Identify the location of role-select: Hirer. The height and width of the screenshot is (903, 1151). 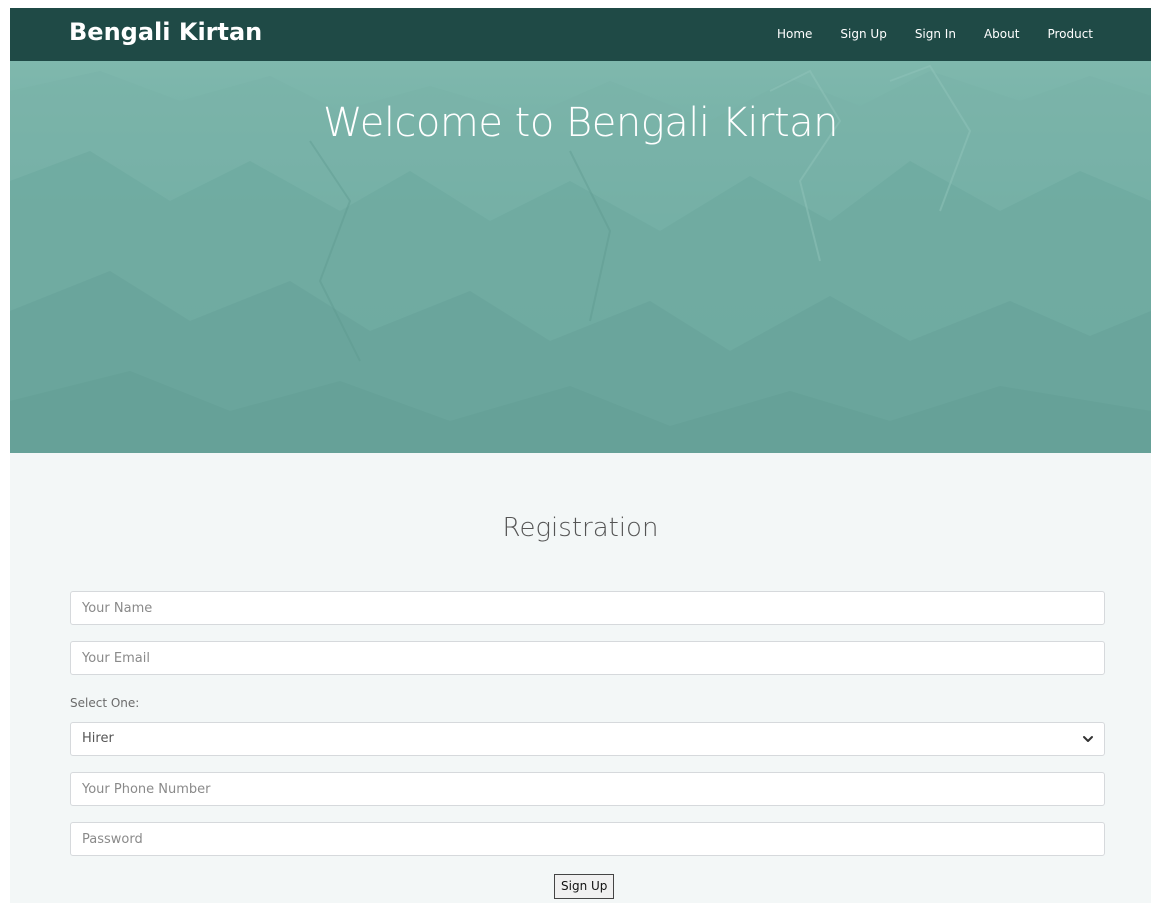
(587, 739).